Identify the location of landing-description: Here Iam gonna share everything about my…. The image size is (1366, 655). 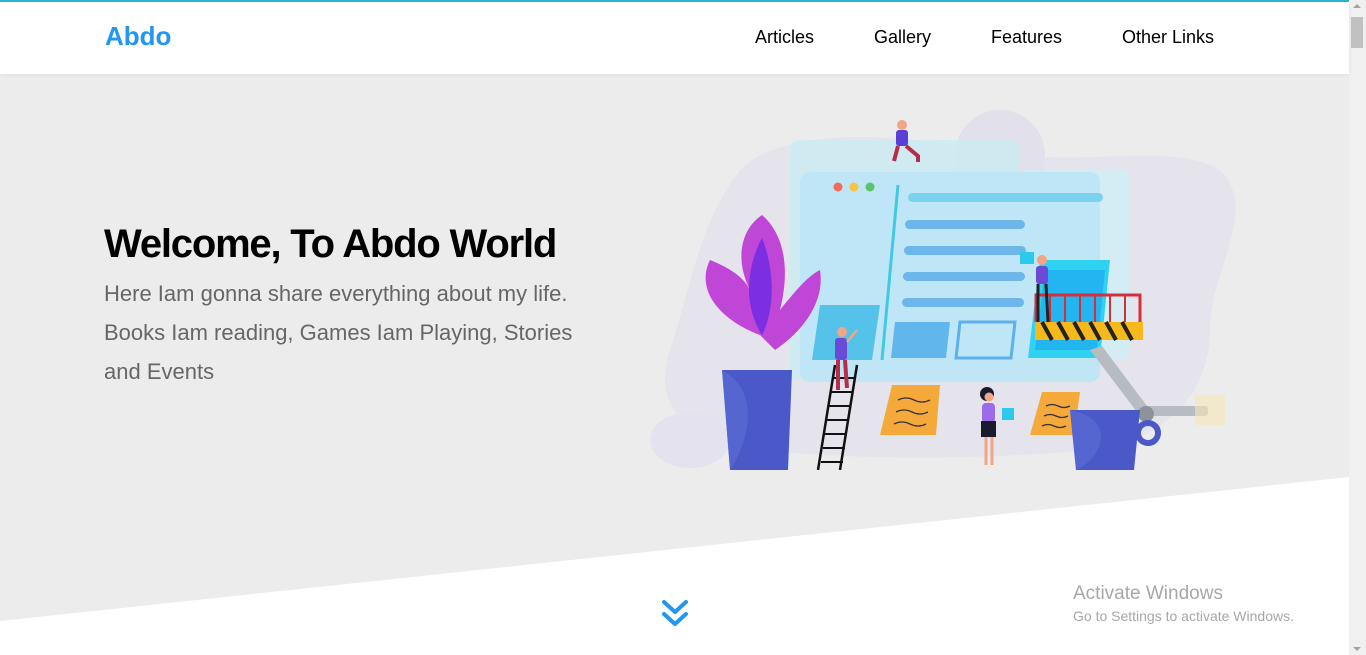
(338, 332).